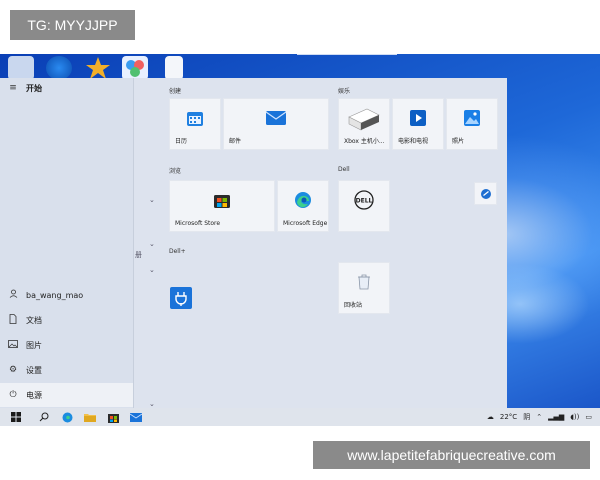 The image size is (600, 480). What do you see at coordinates (574, 417) in the screenshot?
I see `volume-icon: ◖))` at bounding box center [574, 417].